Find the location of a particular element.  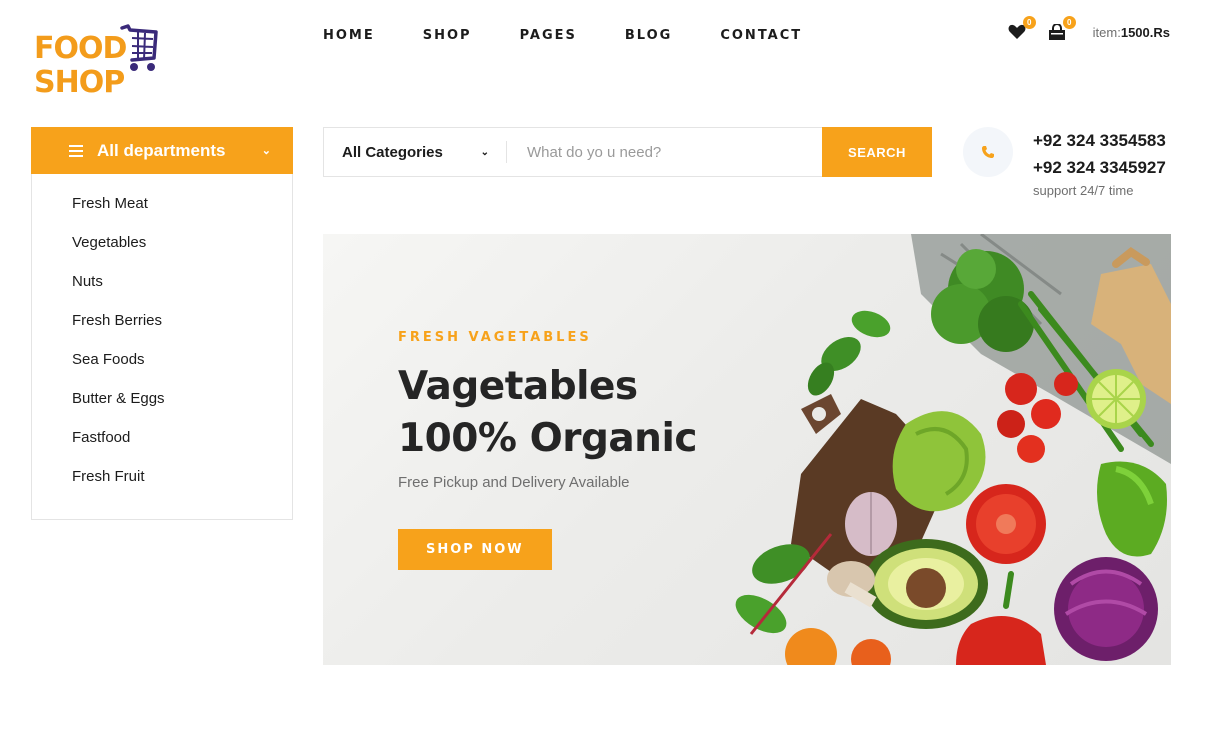

search-bar: All Categories ⌄ SEARCH is located at coordinates (627, 152).